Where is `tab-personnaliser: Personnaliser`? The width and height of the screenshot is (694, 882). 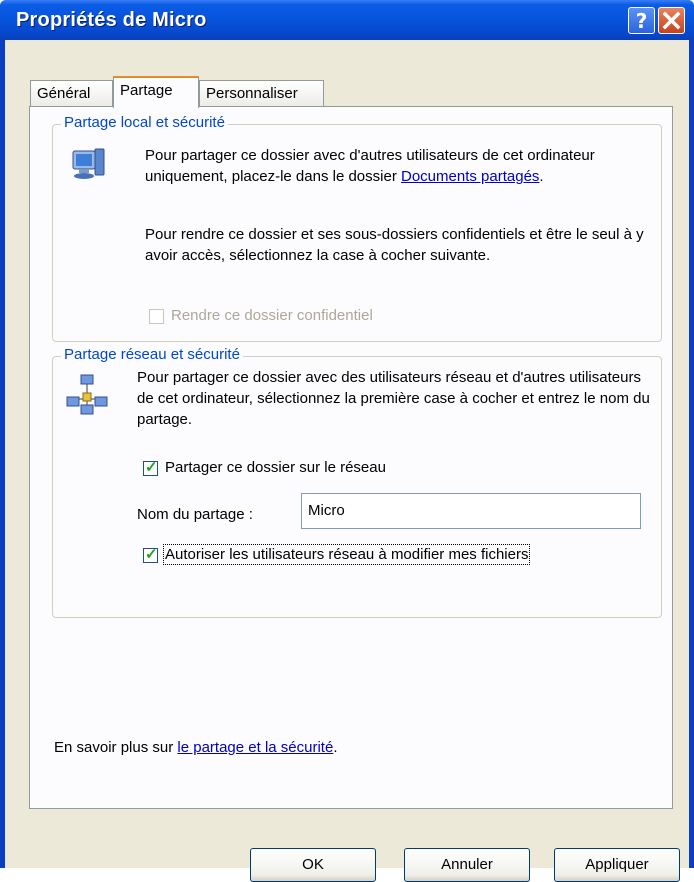 tab-personnaliser: Personnaliser is located at coordinates (261, 93).